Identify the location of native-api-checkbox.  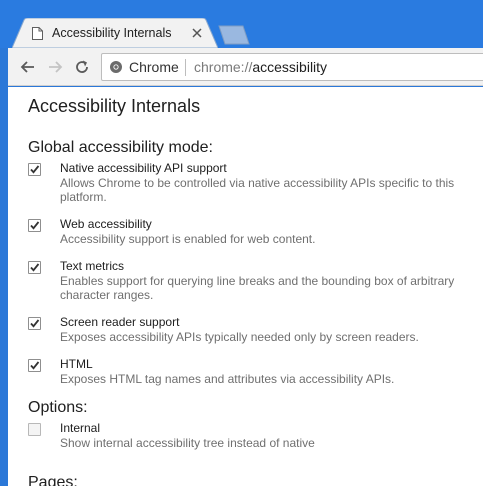
(34, 169).